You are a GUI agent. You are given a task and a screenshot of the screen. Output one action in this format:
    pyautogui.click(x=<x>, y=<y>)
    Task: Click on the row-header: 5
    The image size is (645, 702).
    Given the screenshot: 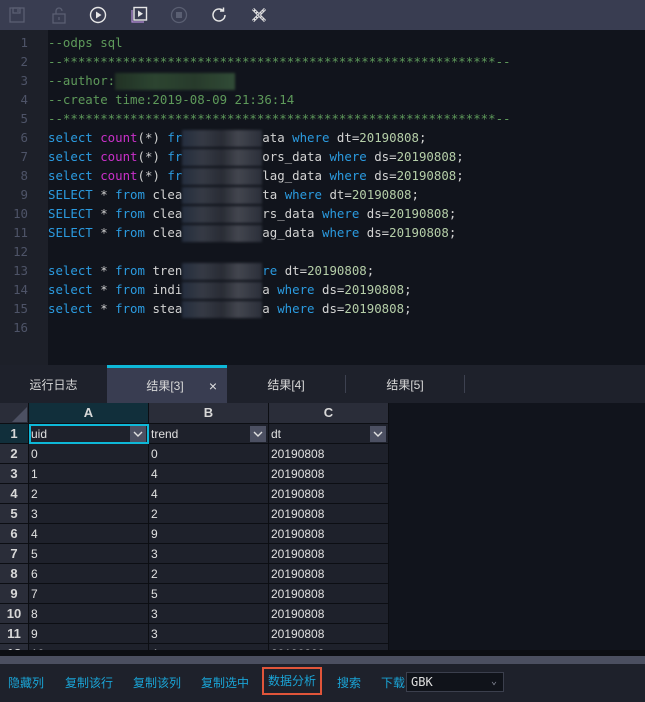 What is the action you would take?
    pyautogui.click(x=14, y=514)
    